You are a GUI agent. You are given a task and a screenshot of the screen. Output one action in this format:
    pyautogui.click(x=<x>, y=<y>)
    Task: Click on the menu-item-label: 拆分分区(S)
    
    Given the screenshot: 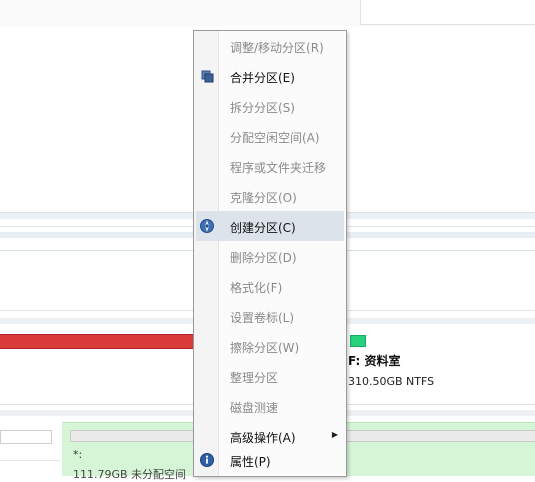 What is the action you would take?
    pyautogui.click(x=262, y=108)
    